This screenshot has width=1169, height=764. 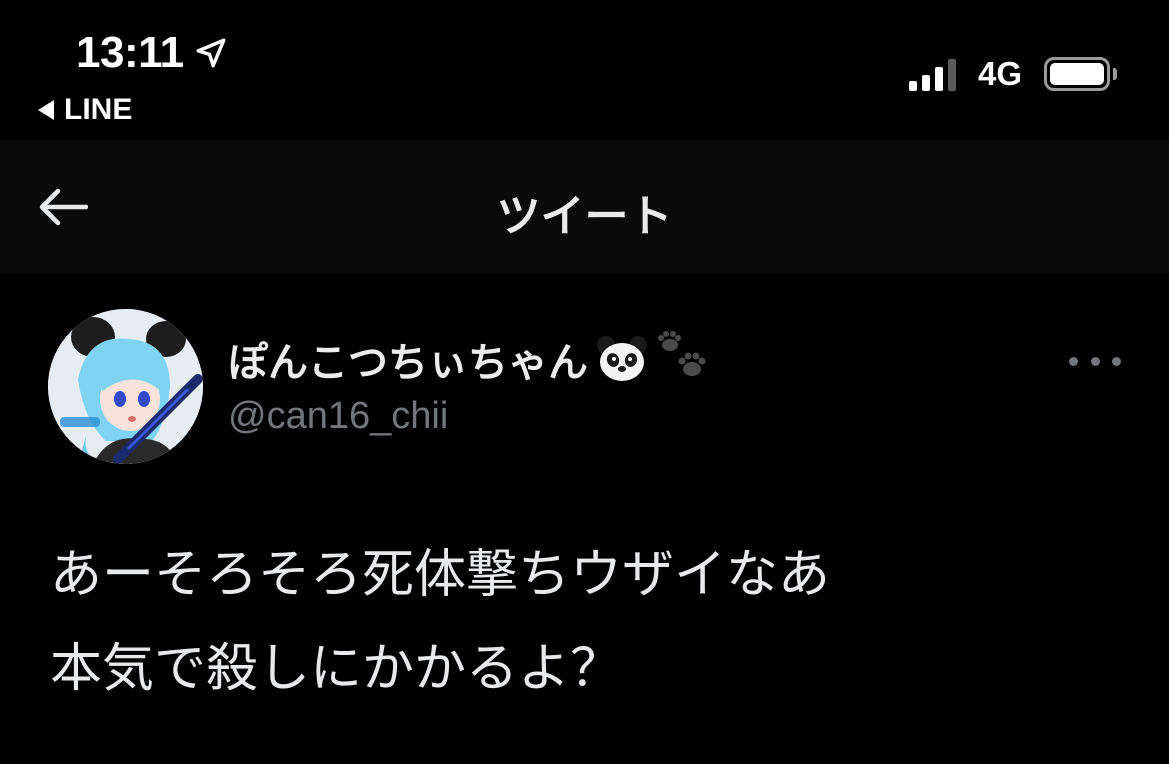 I want to click on status-time: 13:11, so click(x=152, y=53).